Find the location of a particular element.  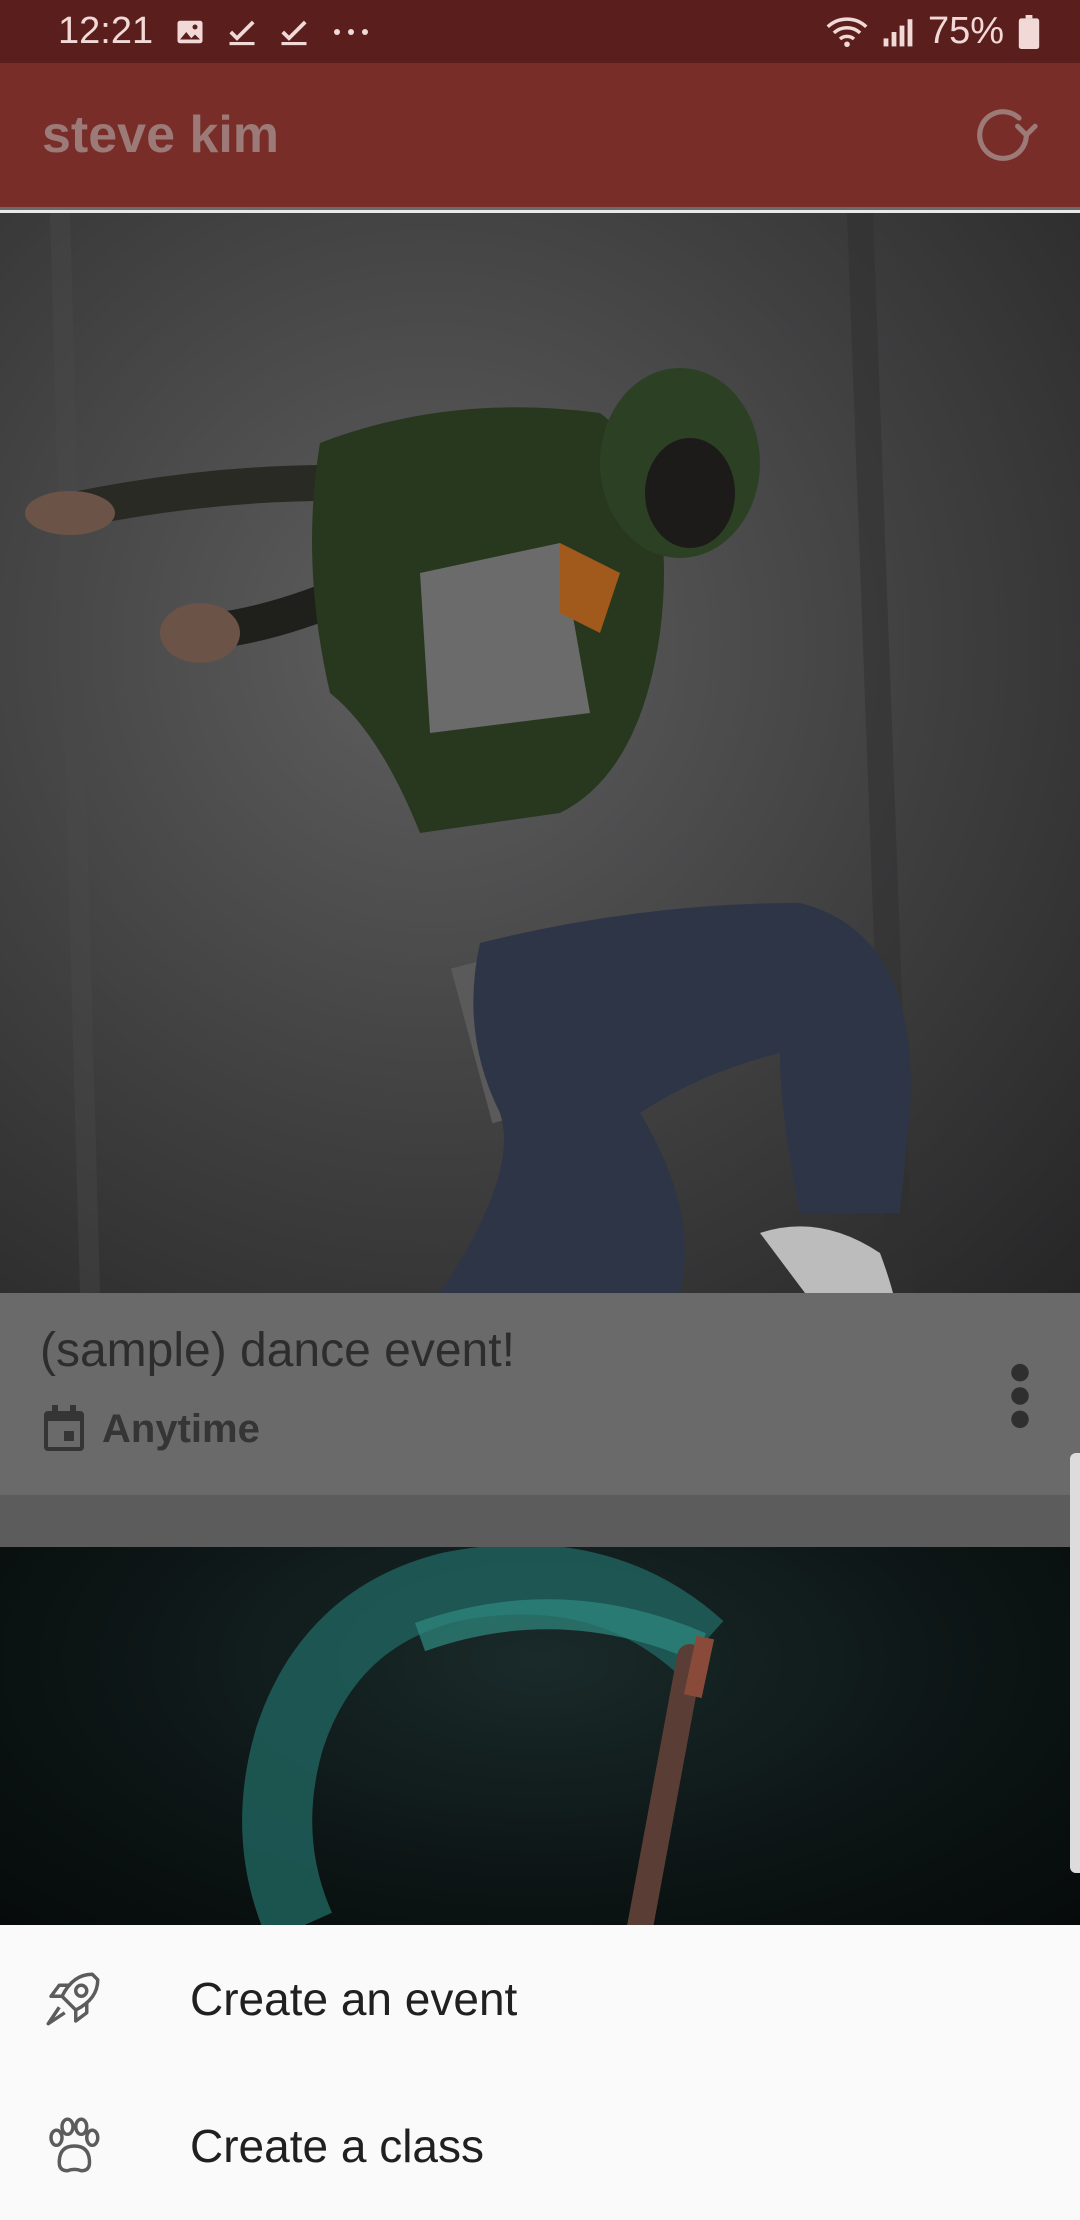

status-time: 12:21 is located at coordinates (106, 31).